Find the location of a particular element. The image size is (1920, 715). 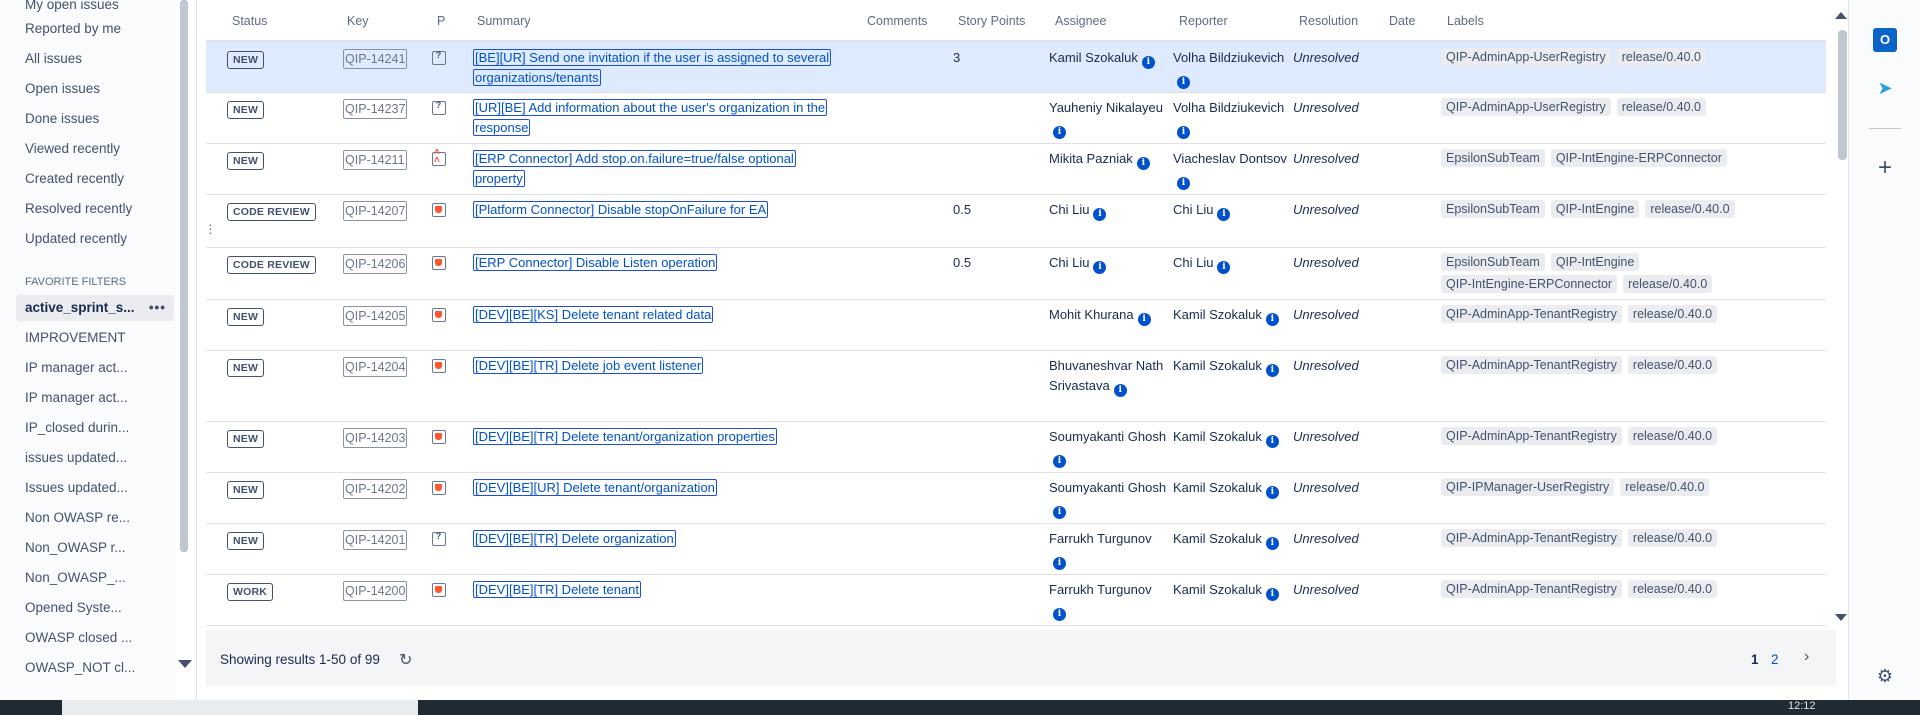

assignee: Mohit Khurana i is located at coordinates (1108, 315).